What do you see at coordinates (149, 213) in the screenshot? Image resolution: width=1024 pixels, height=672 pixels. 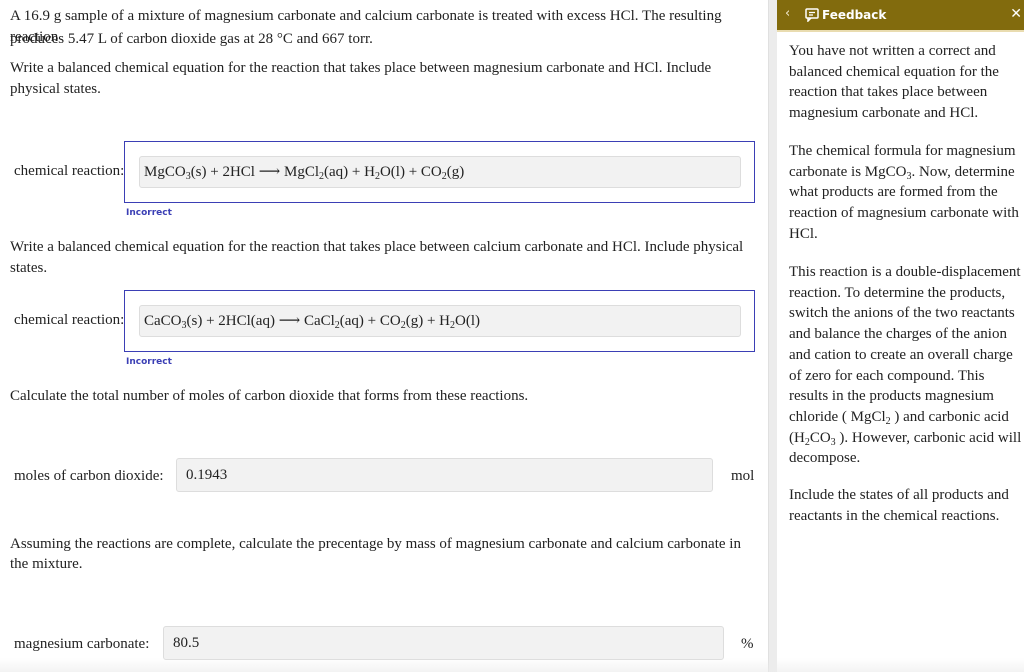 I see `reaction1-status: Incorrect` at bounding box center [149, 213].